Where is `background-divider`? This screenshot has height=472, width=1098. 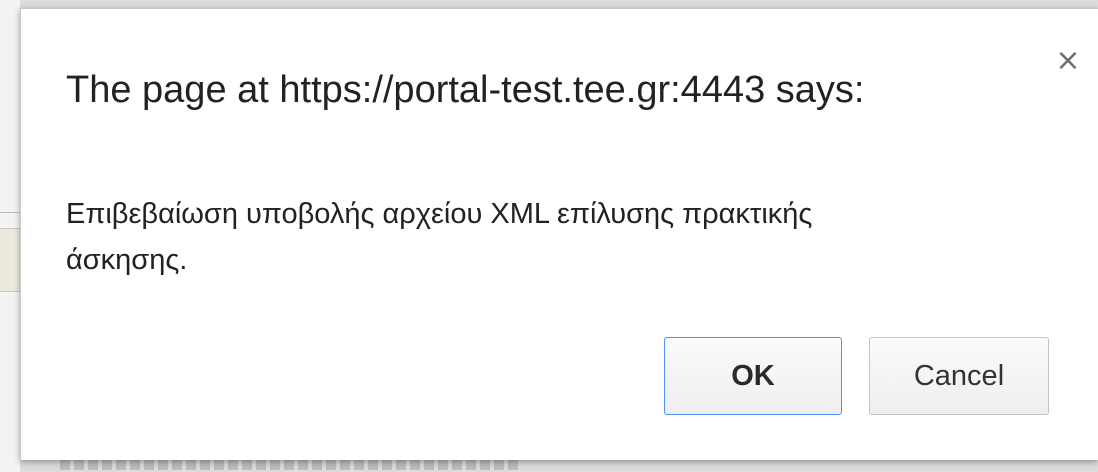 background-divider is located at coordinates (10, 212).